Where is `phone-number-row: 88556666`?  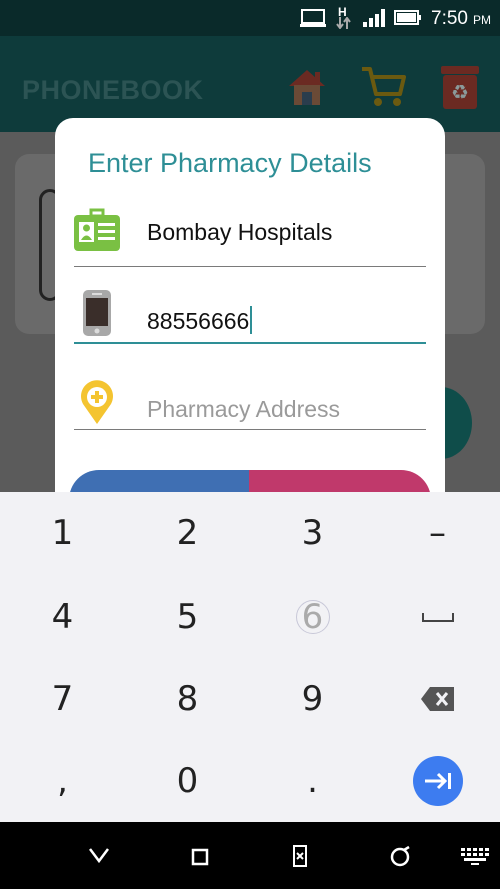 phone-number-row: 88556666 is located at coordinates (250, 314).